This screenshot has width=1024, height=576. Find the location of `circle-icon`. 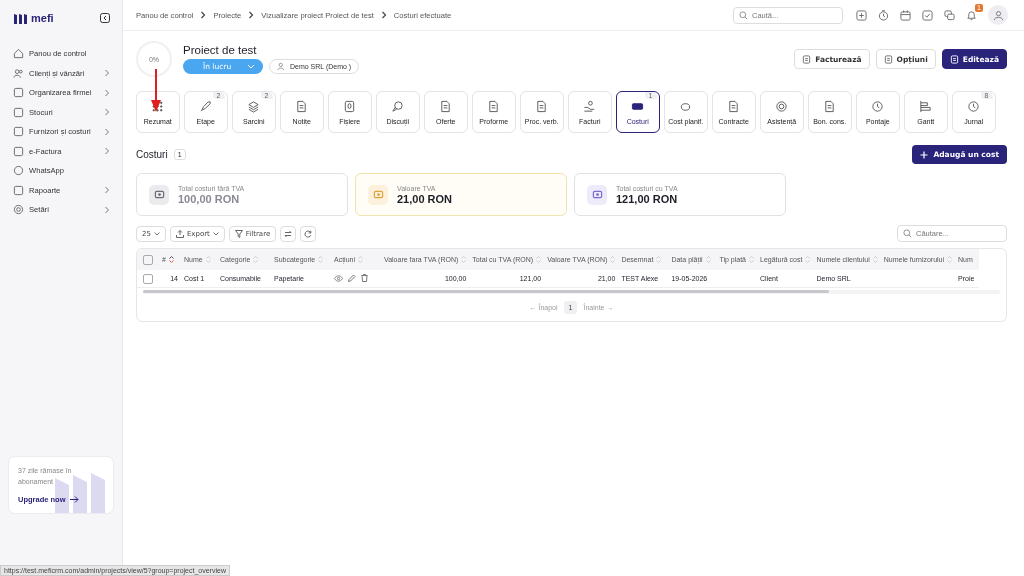

circle-icon is located at coordinates (18, 171).